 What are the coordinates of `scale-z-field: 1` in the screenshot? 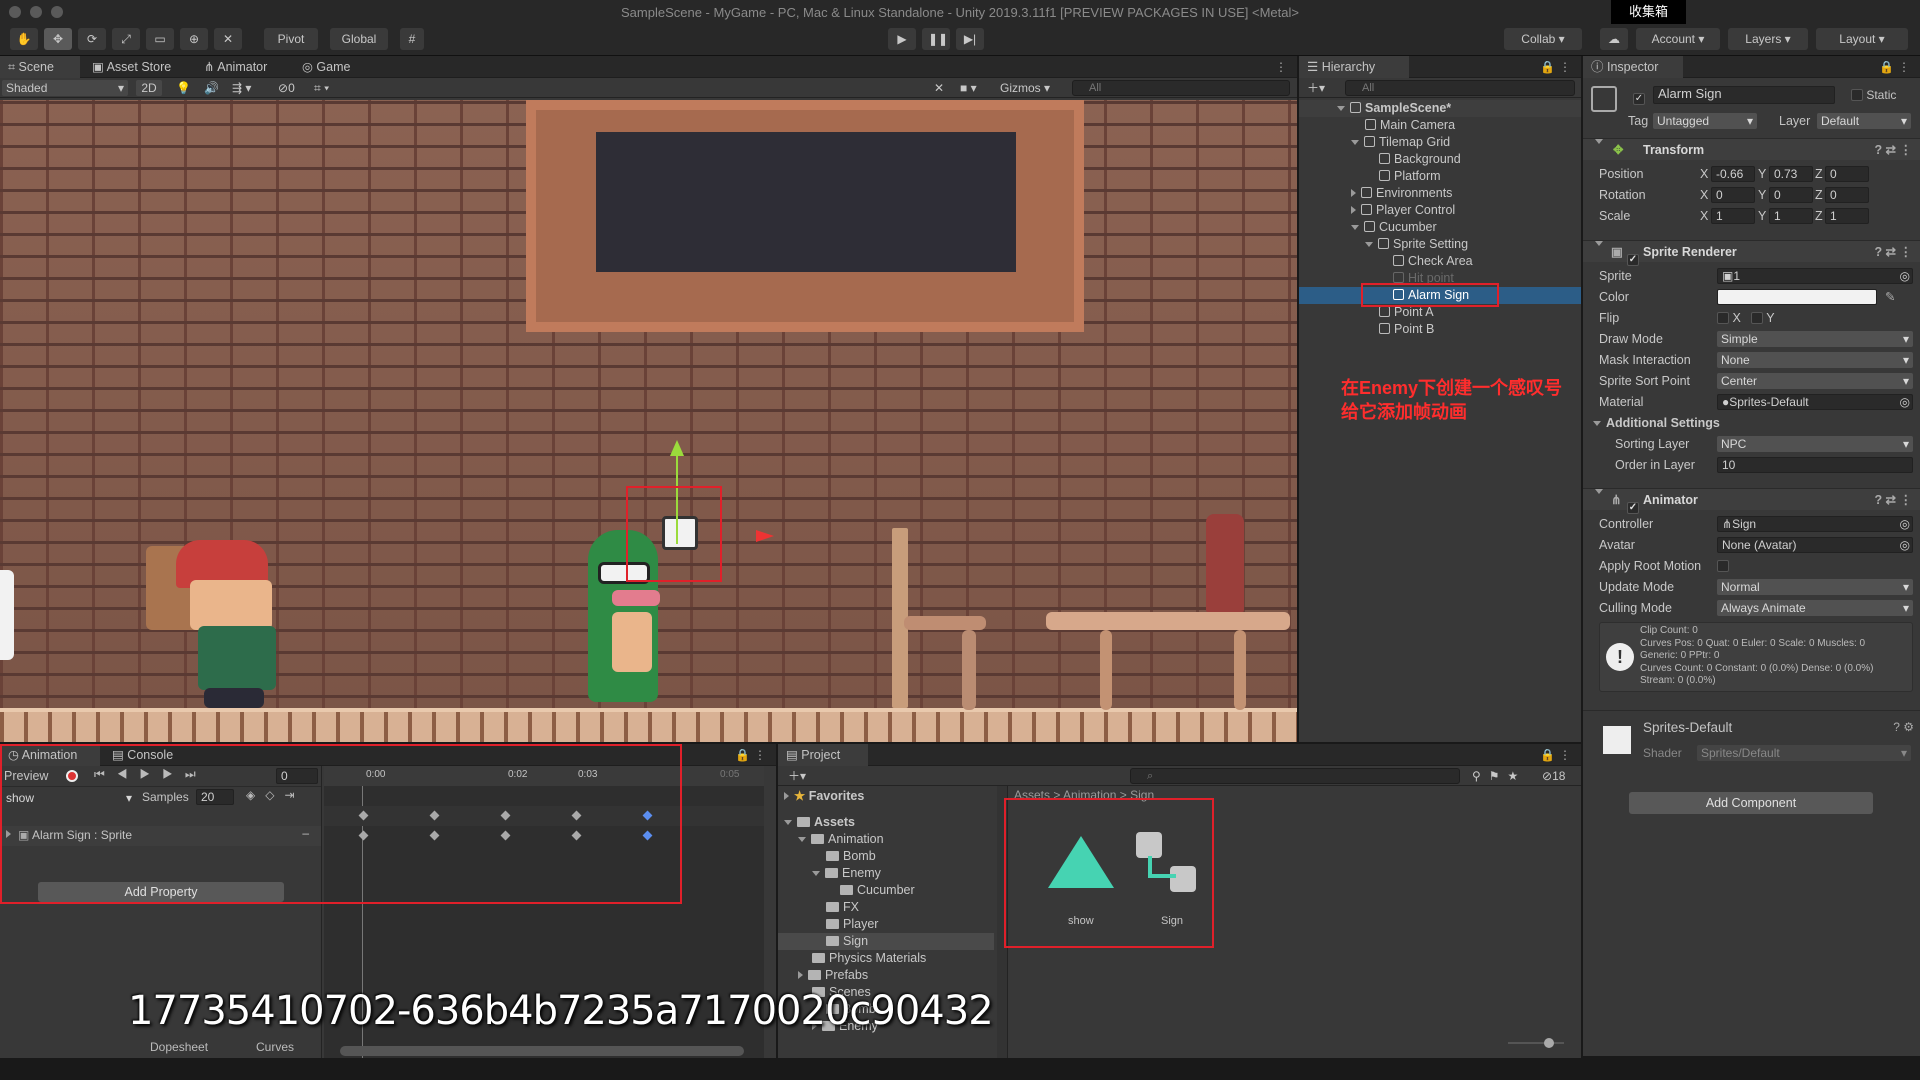 It's located at (1847, 216).